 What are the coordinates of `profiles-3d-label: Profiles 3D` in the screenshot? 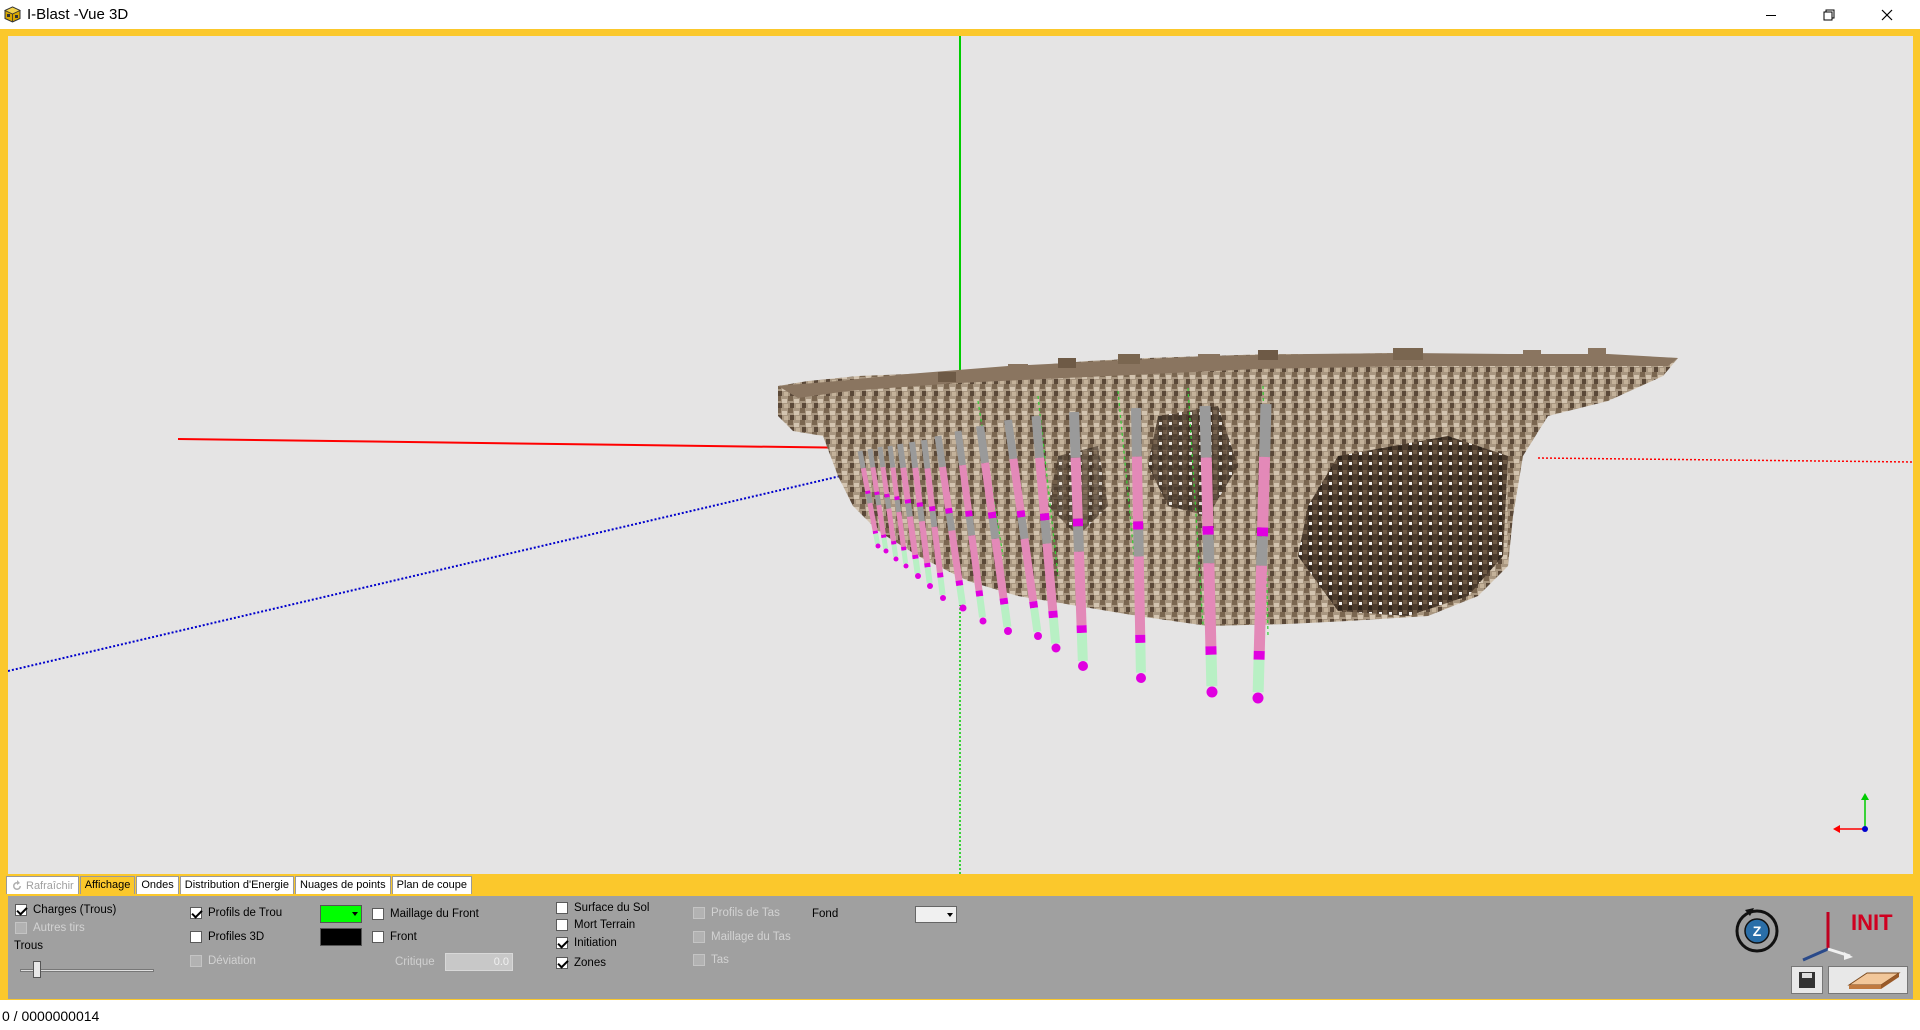 It's located at (236, 937).